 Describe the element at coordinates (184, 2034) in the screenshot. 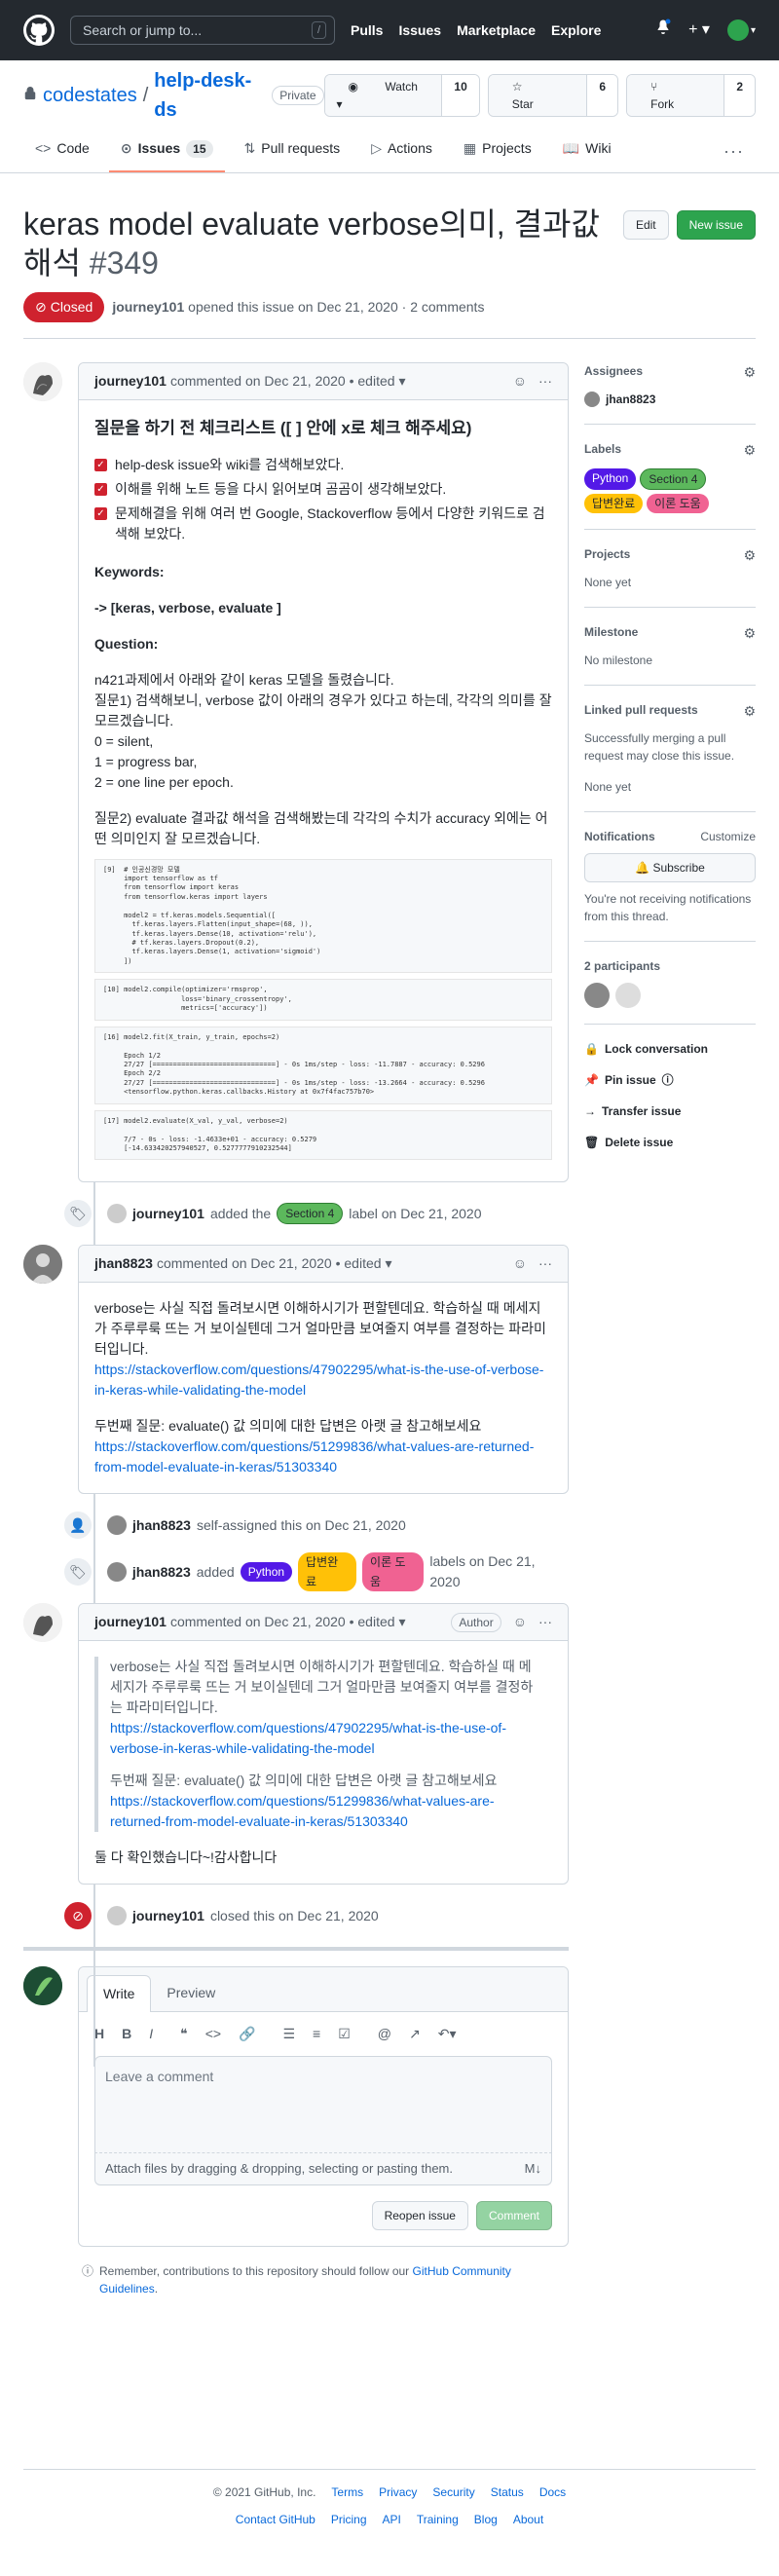

I see `quote-icon: ❝` at that location.